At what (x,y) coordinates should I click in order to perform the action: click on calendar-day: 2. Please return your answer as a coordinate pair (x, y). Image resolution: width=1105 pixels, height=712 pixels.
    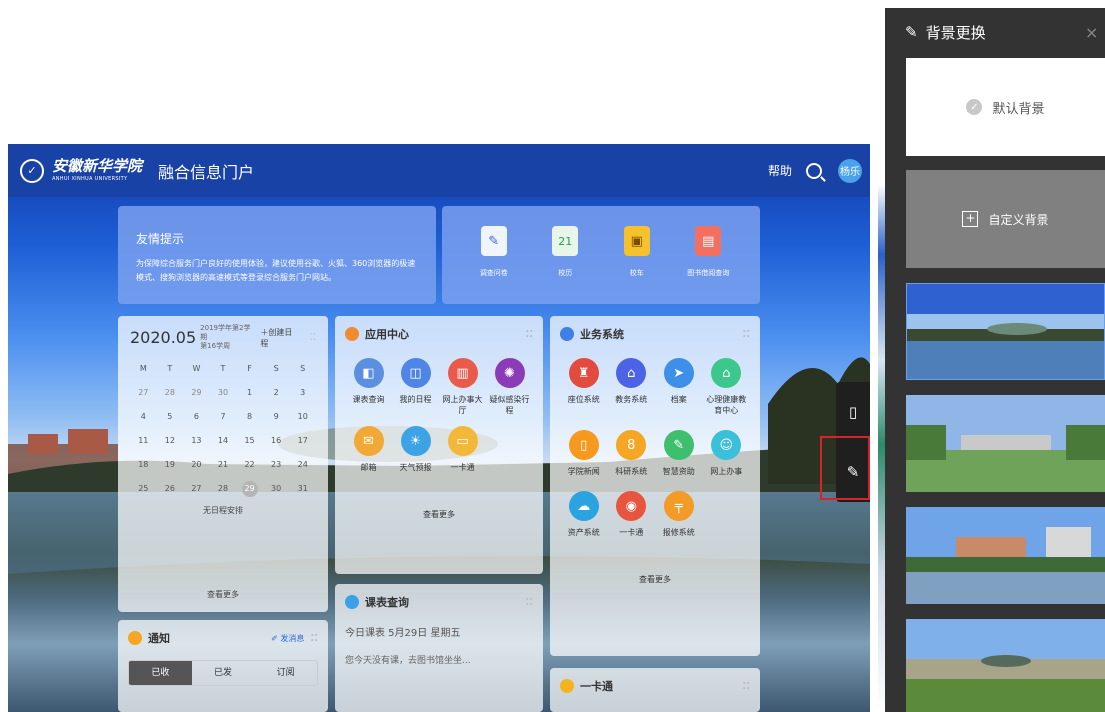
    Looking at the image, I should click on (276, 393).